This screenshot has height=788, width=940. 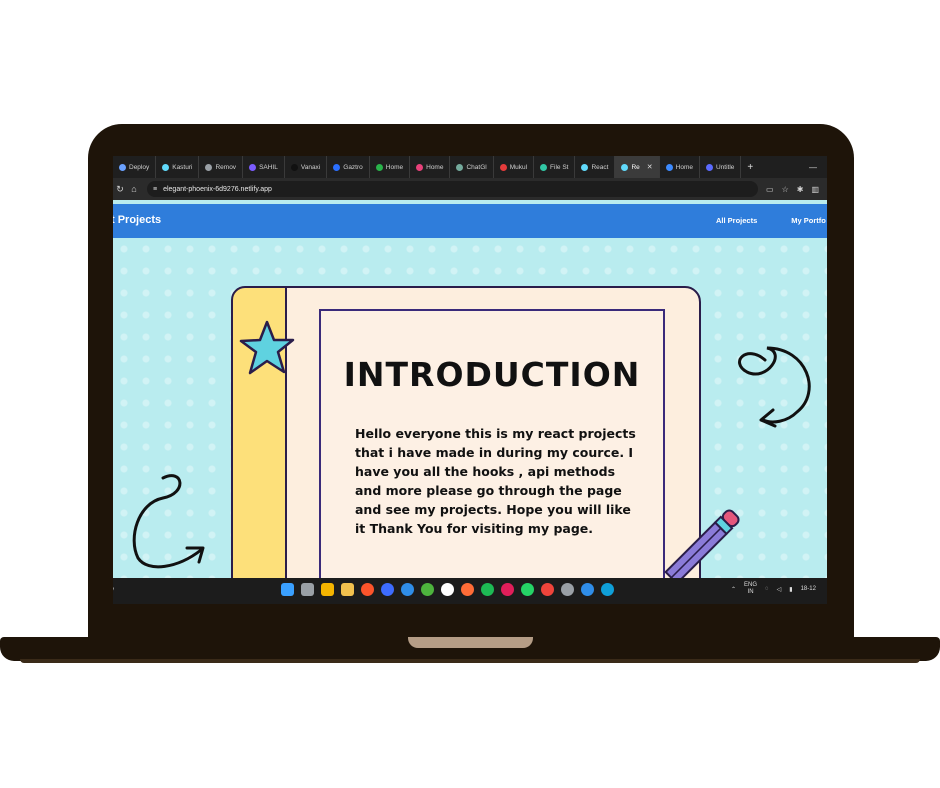 What do you see at coordinates (353, 167) in the screenshot?
I see `tab-label: Gaztro` at bounding box center [353, 167].